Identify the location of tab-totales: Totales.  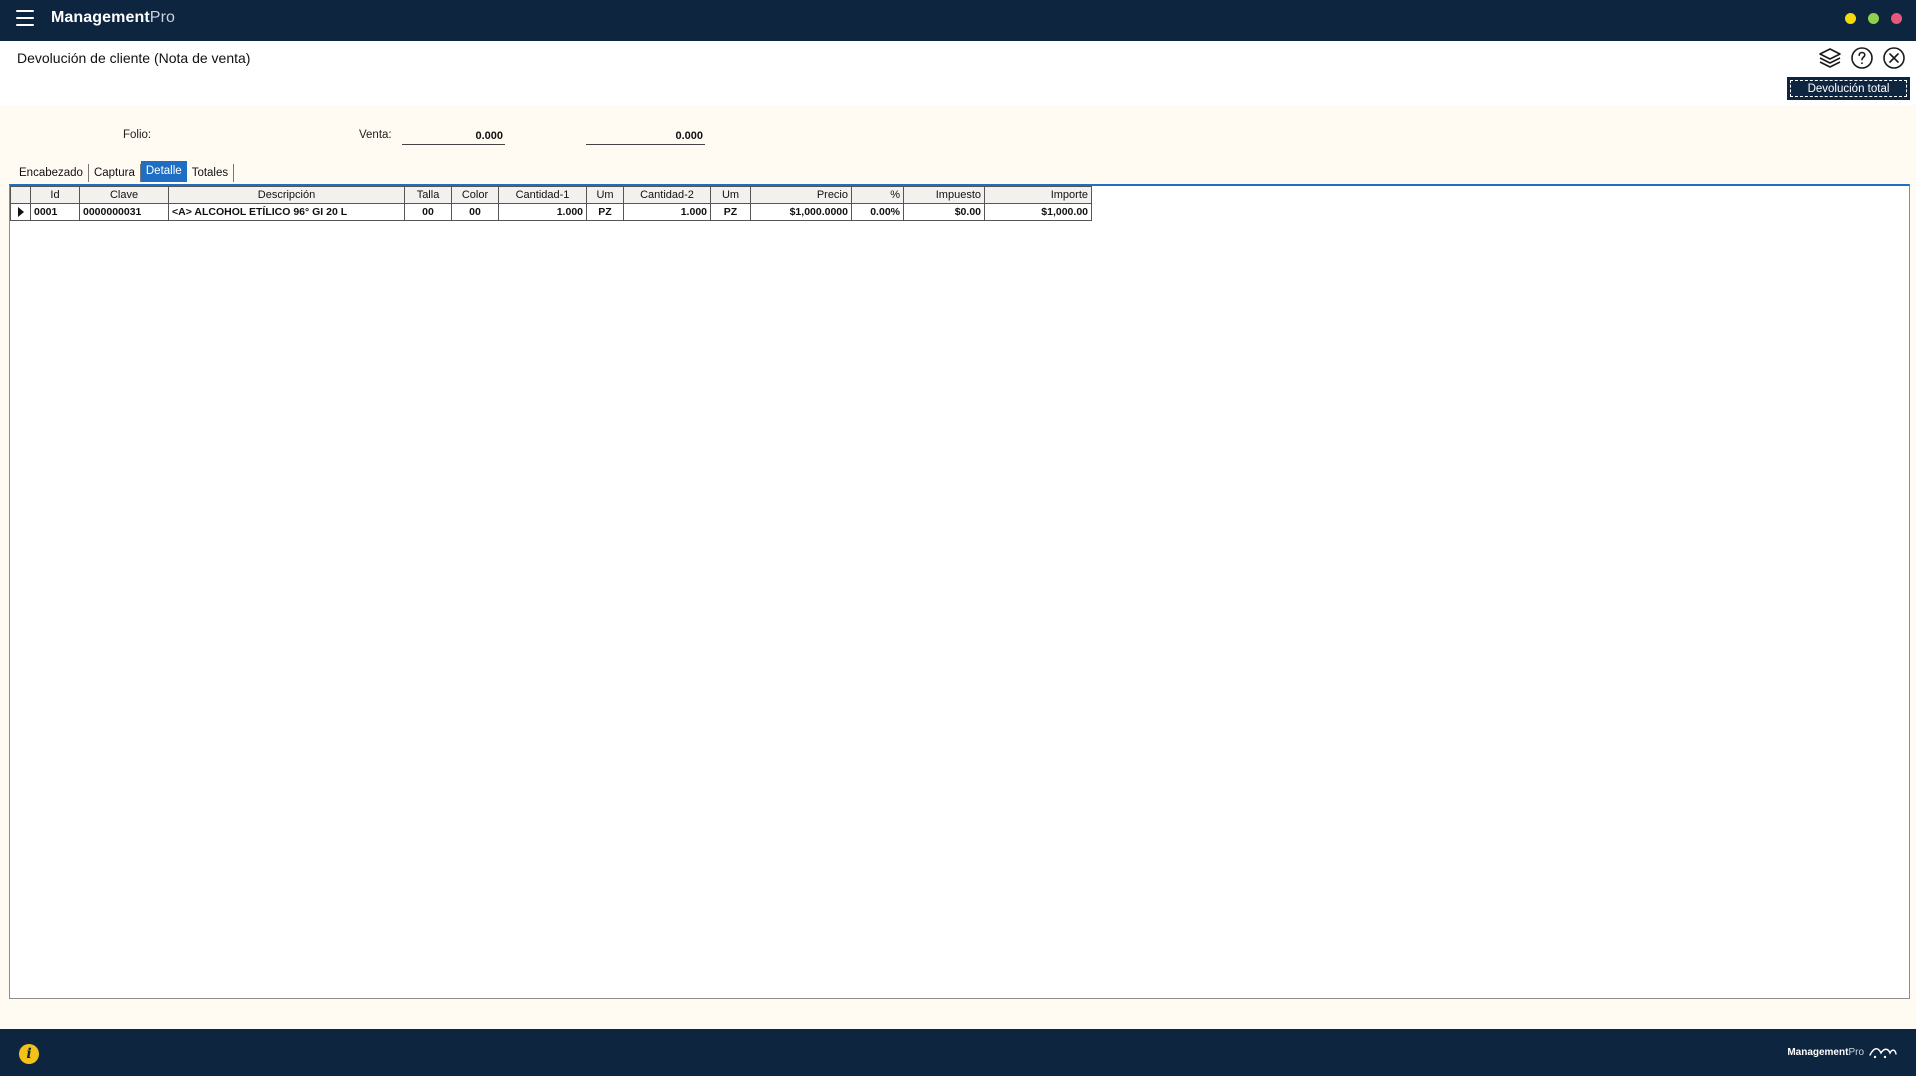
(211, 173).